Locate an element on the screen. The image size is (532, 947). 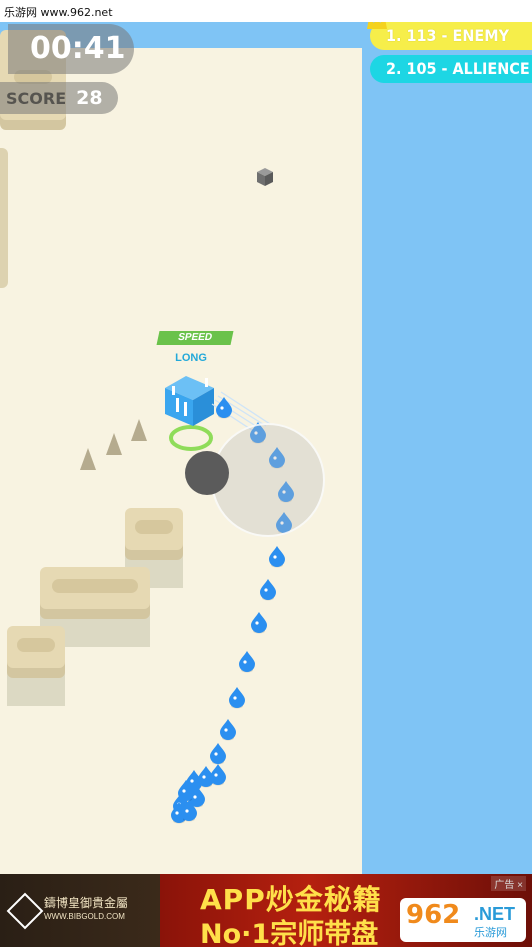
score-display: SCORE 28 is located at coordinates (59, 98).